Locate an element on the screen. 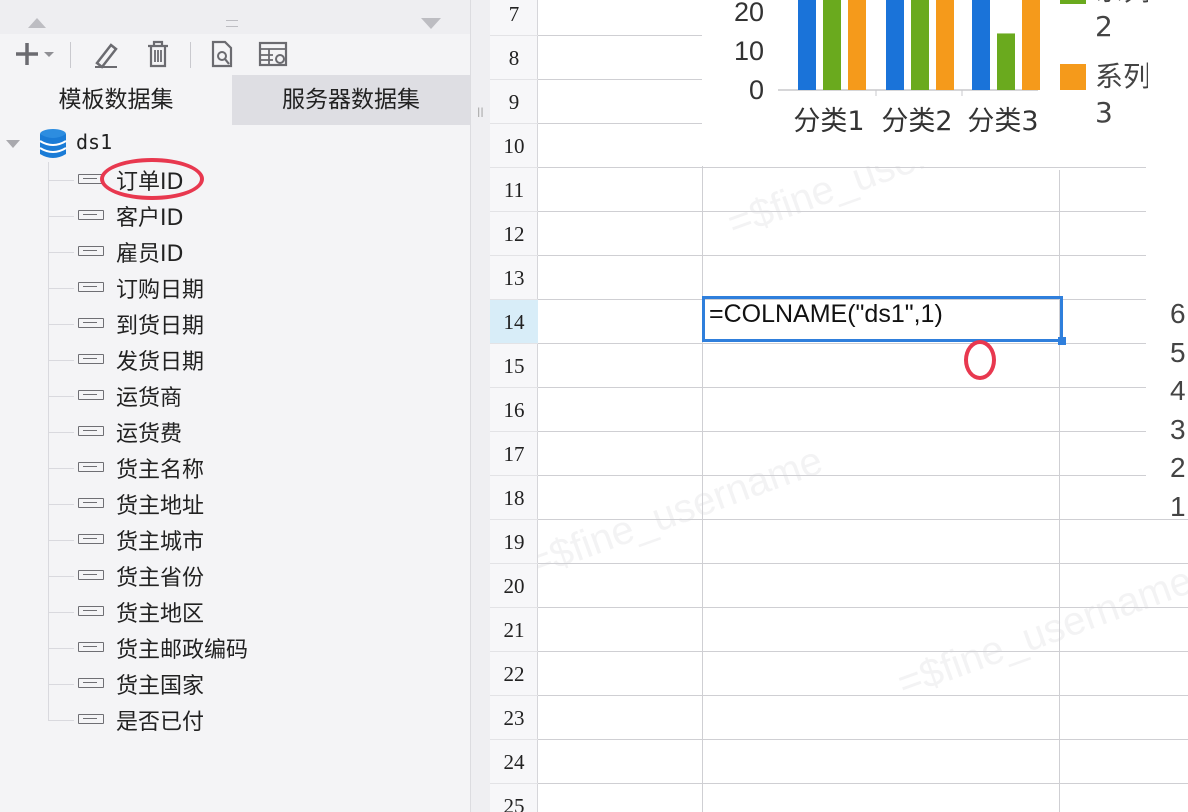 This screenshot has width=1188, height=812. panel-splitter: ll is located at coordinates (480, 406).